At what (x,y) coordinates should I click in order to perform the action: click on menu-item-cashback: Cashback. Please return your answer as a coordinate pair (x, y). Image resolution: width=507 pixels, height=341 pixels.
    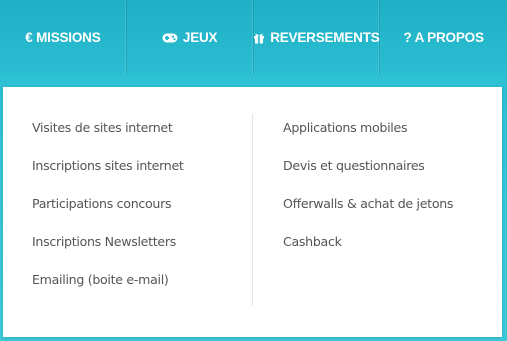
    Looking at the image, I should click on (368, 253).